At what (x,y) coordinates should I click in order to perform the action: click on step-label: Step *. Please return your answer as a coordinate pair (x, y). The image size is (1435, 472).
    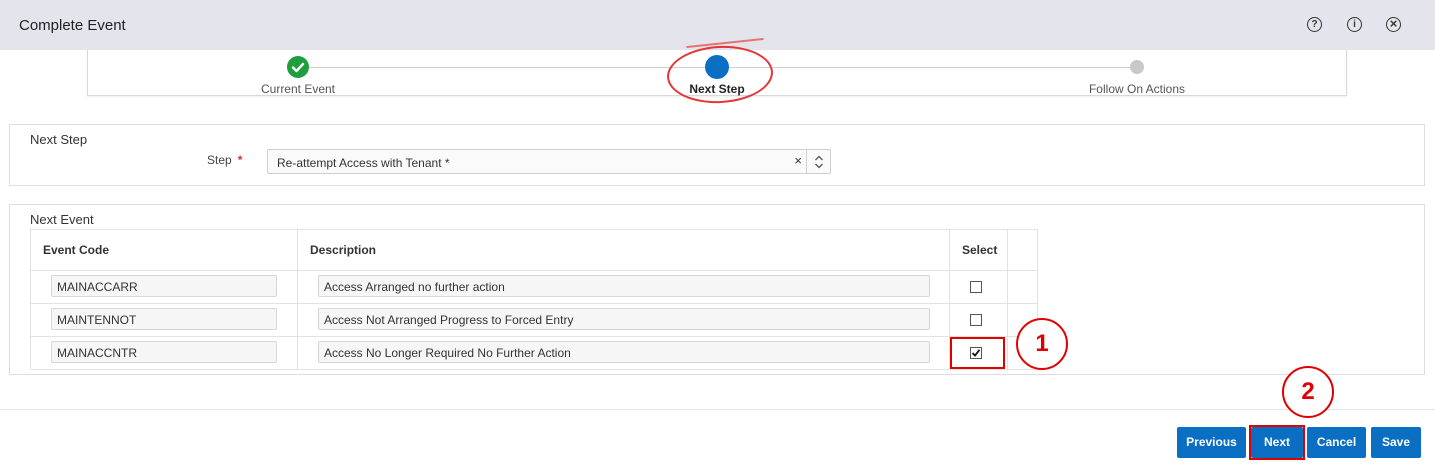
    Looking at the image, I should click on (224, 160).